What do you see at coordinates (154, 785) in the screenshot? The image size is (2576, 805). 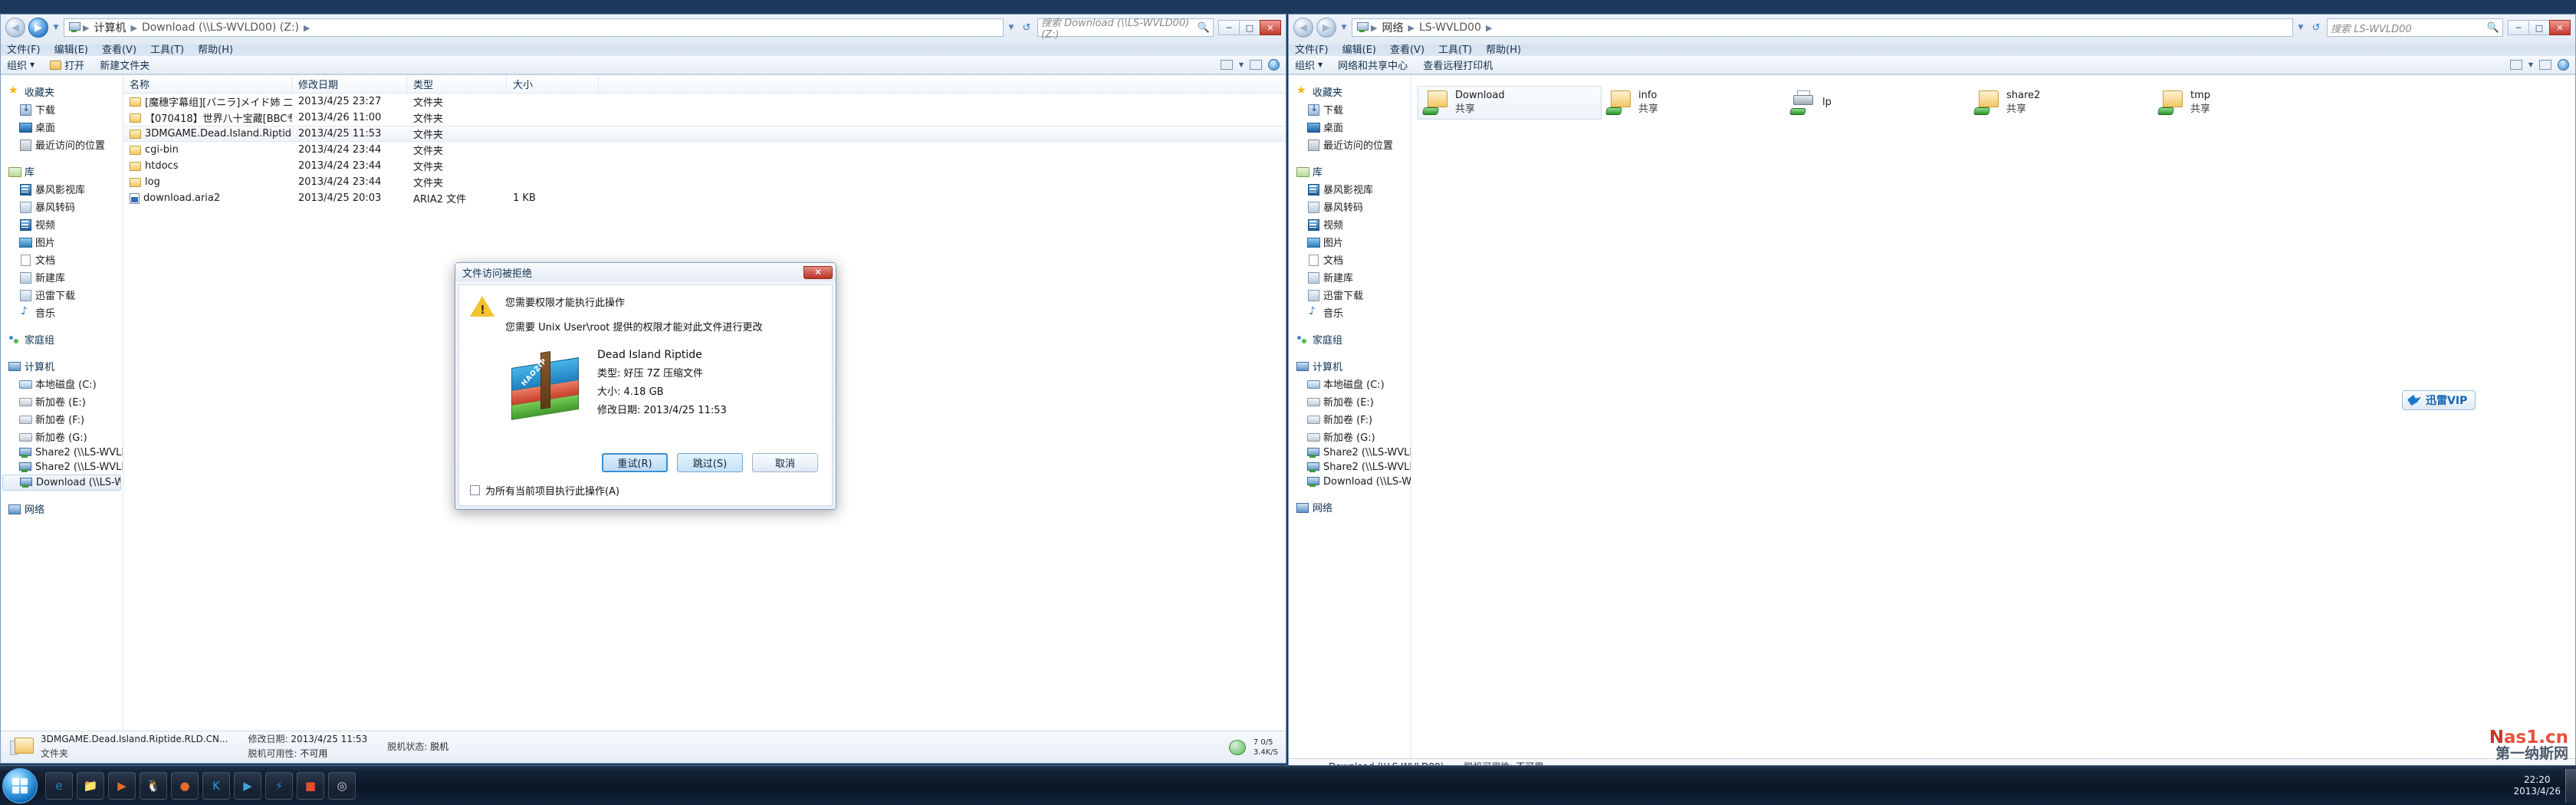 I see `qq-icon: 🐧` at bounding box center [154, 785].